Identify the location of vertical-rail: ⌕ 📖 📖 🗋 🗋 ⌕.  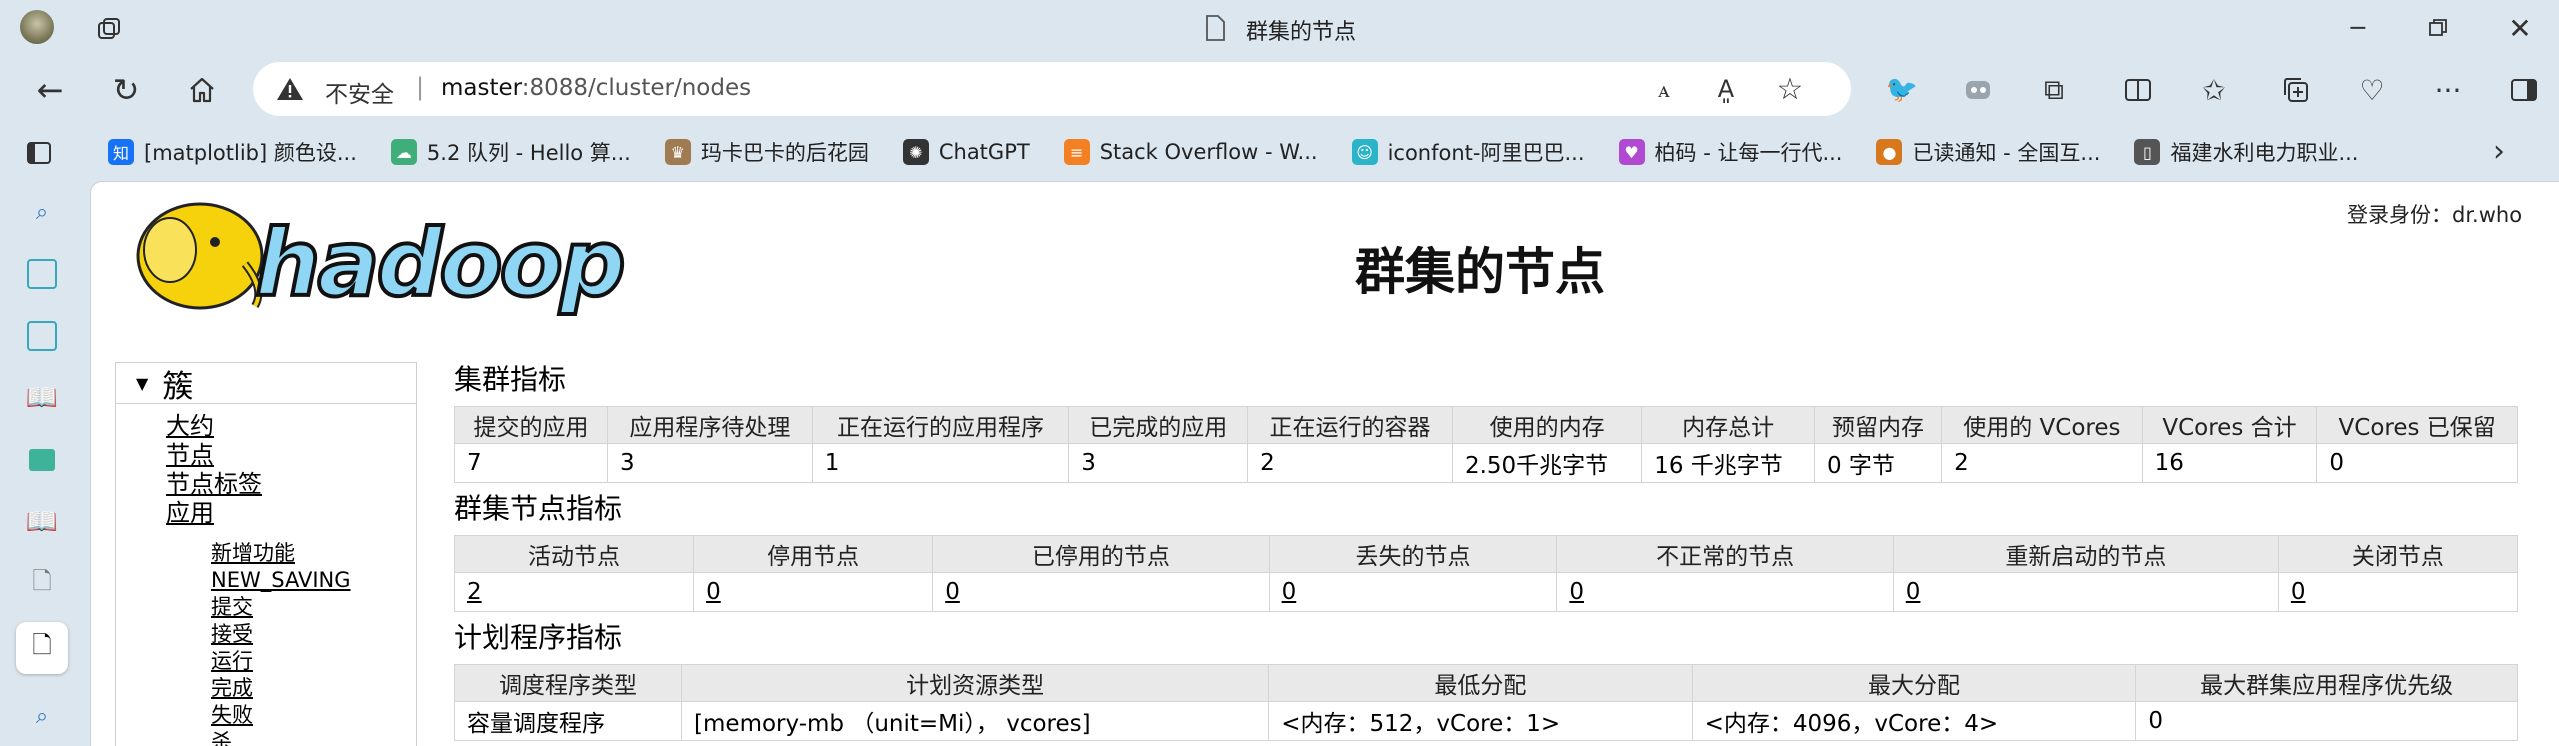
(44, 461).